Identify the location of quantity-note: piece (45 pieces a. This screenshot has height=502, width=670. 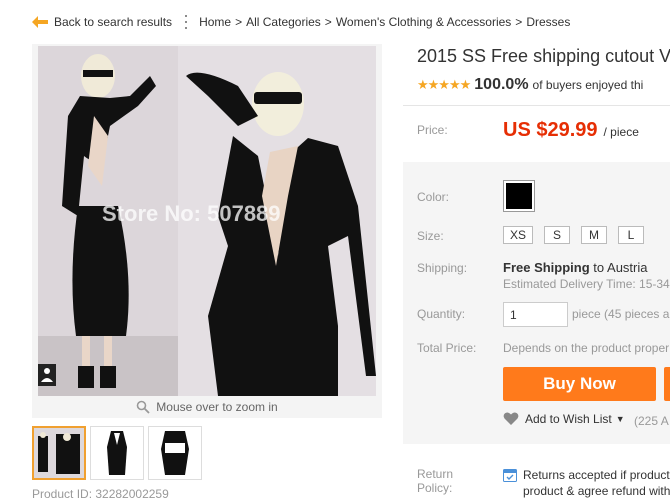
(621, 314).